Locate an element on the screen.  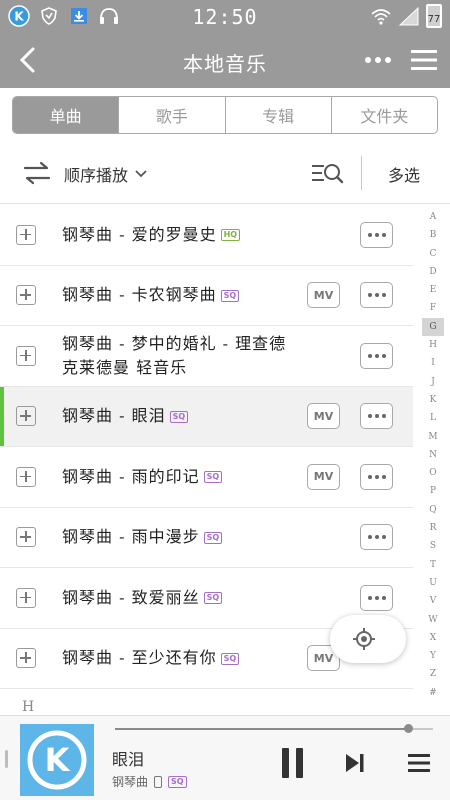
index-letter-v: V is located at coordinates (433, 601).